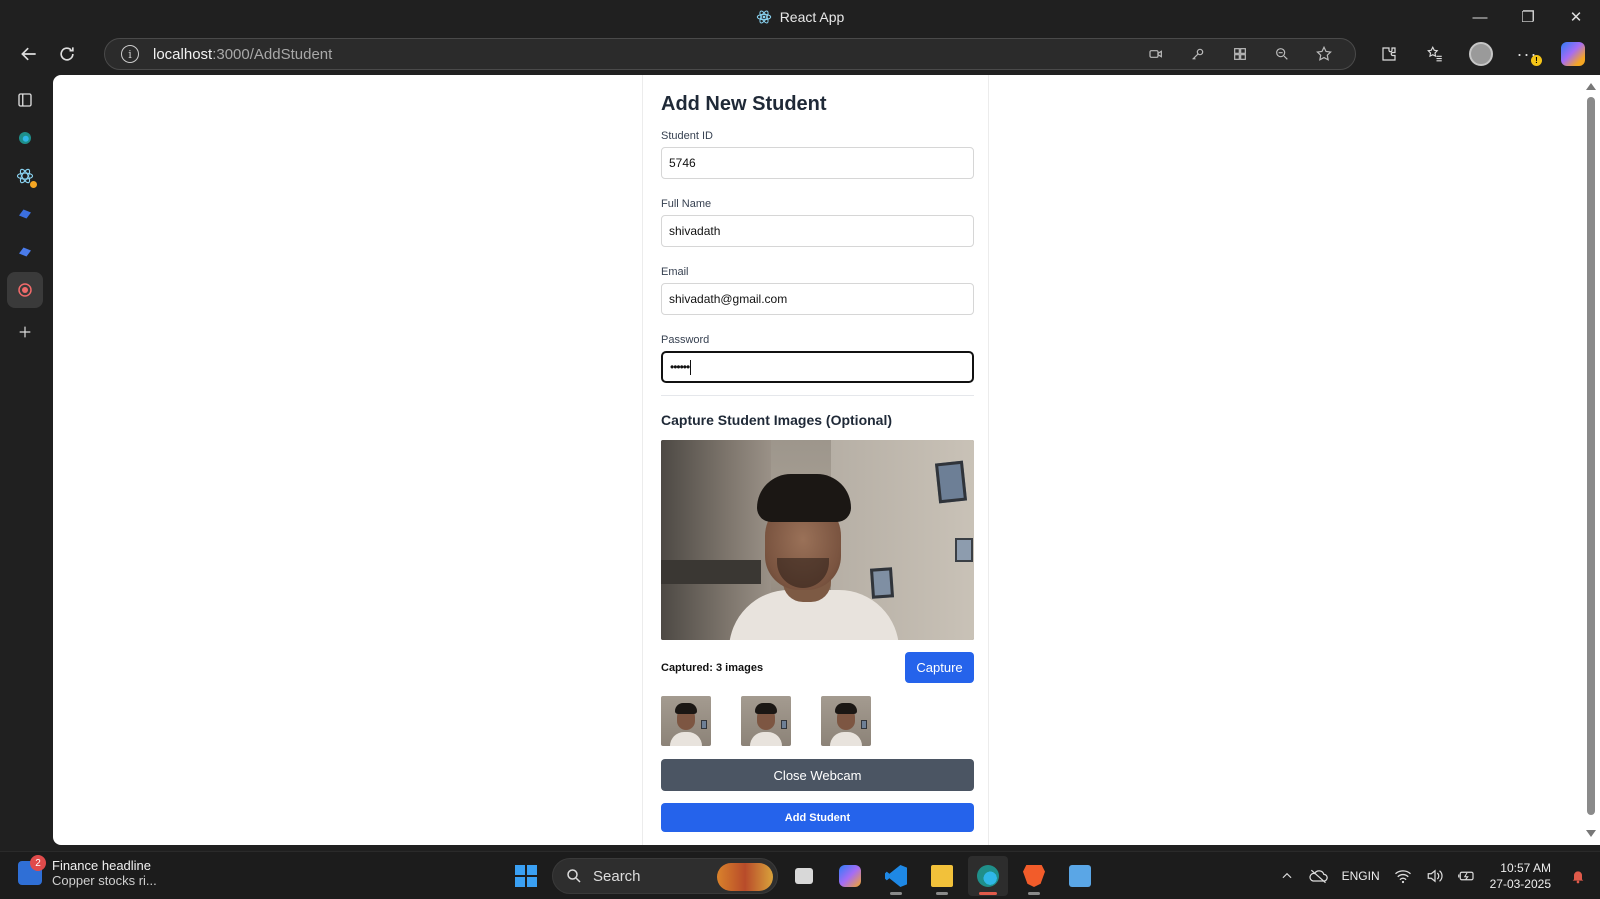 This screenshot has width=1600, height=899. What do you see at coordinates (1467, 875) in the screenshot?
I see `battery-icon` at bounding box center [1467, 875].